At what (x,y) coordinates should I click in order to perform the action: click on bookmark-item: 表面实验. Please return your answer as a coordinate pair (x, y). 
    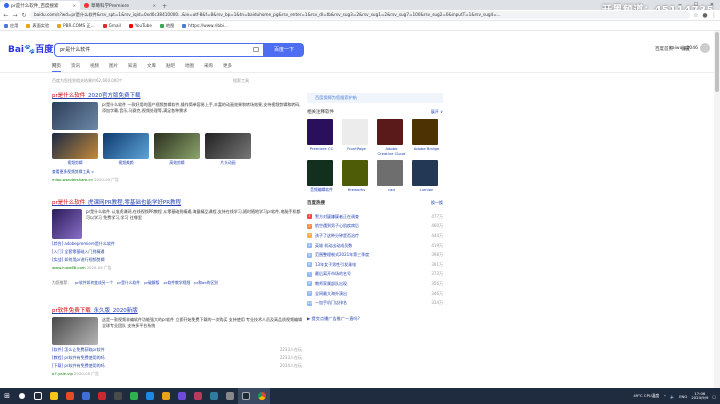
    Looking at the image, I should click on (37, 26).